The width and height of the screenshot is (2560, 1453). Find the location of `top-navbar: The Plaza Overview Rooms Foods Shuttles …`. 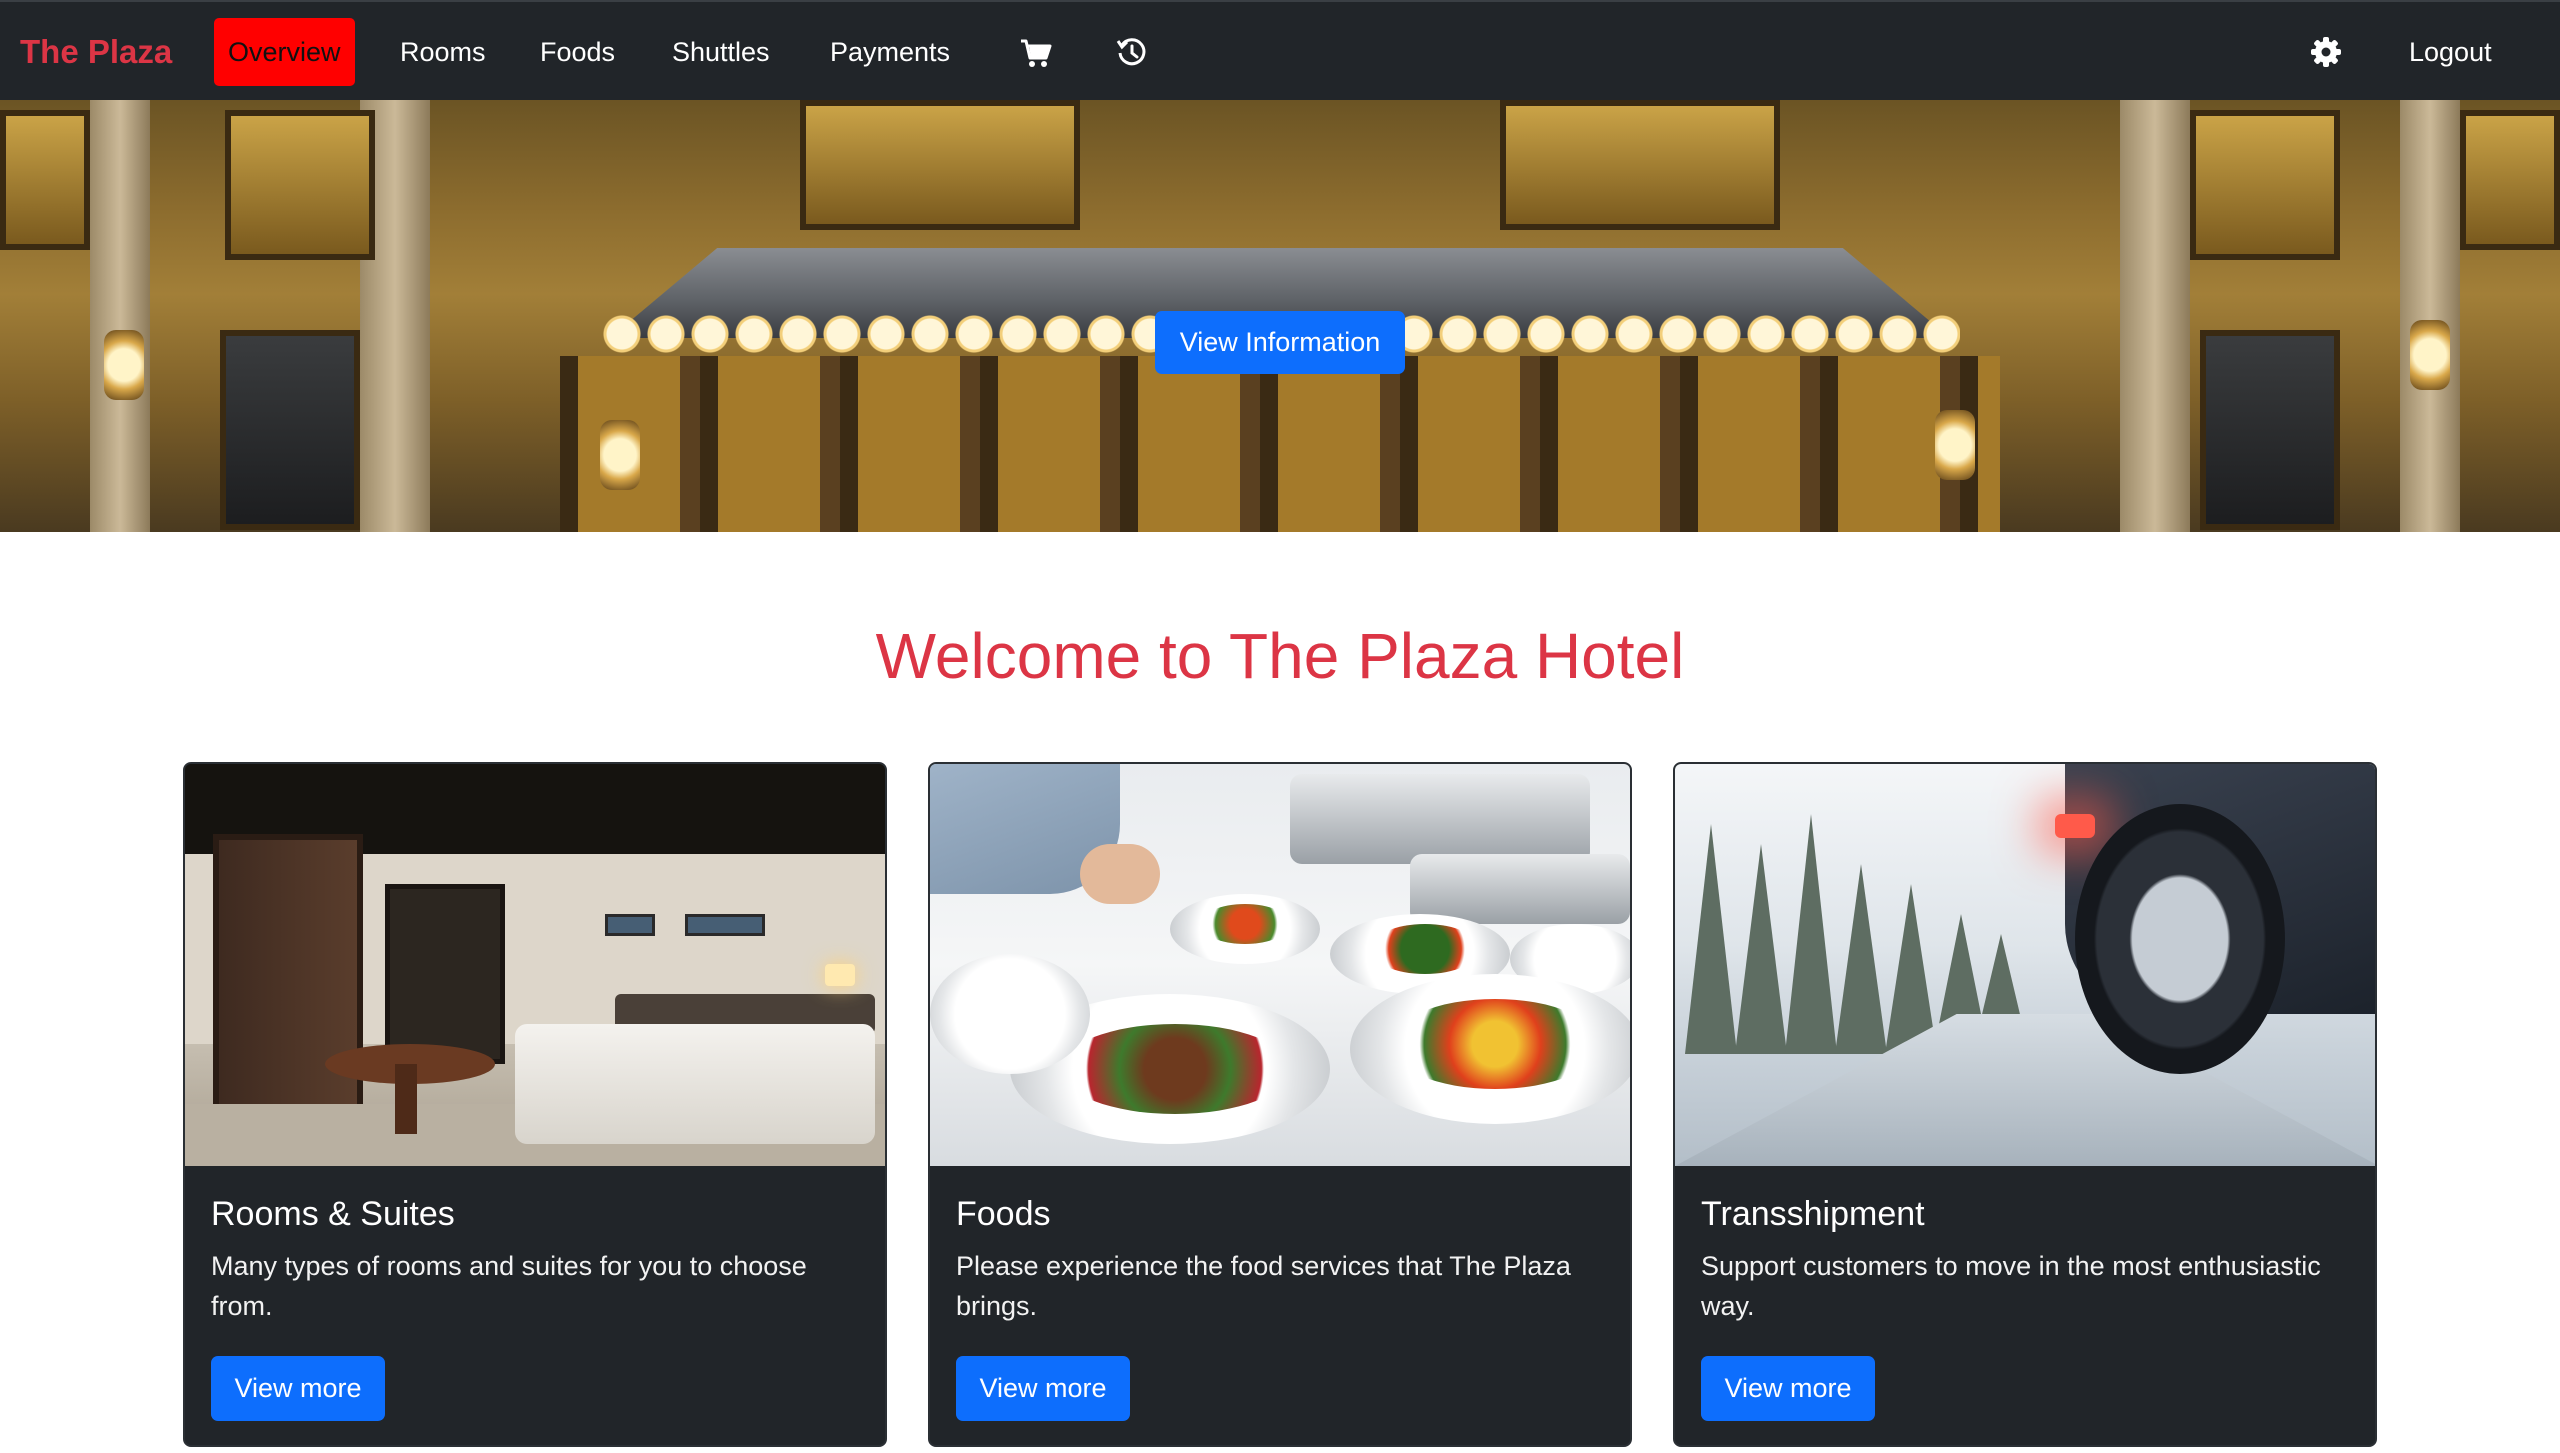

top-navbar: The Plaza Overview Rooms Foods Shuttles … is located at coordinates (1280, 50).